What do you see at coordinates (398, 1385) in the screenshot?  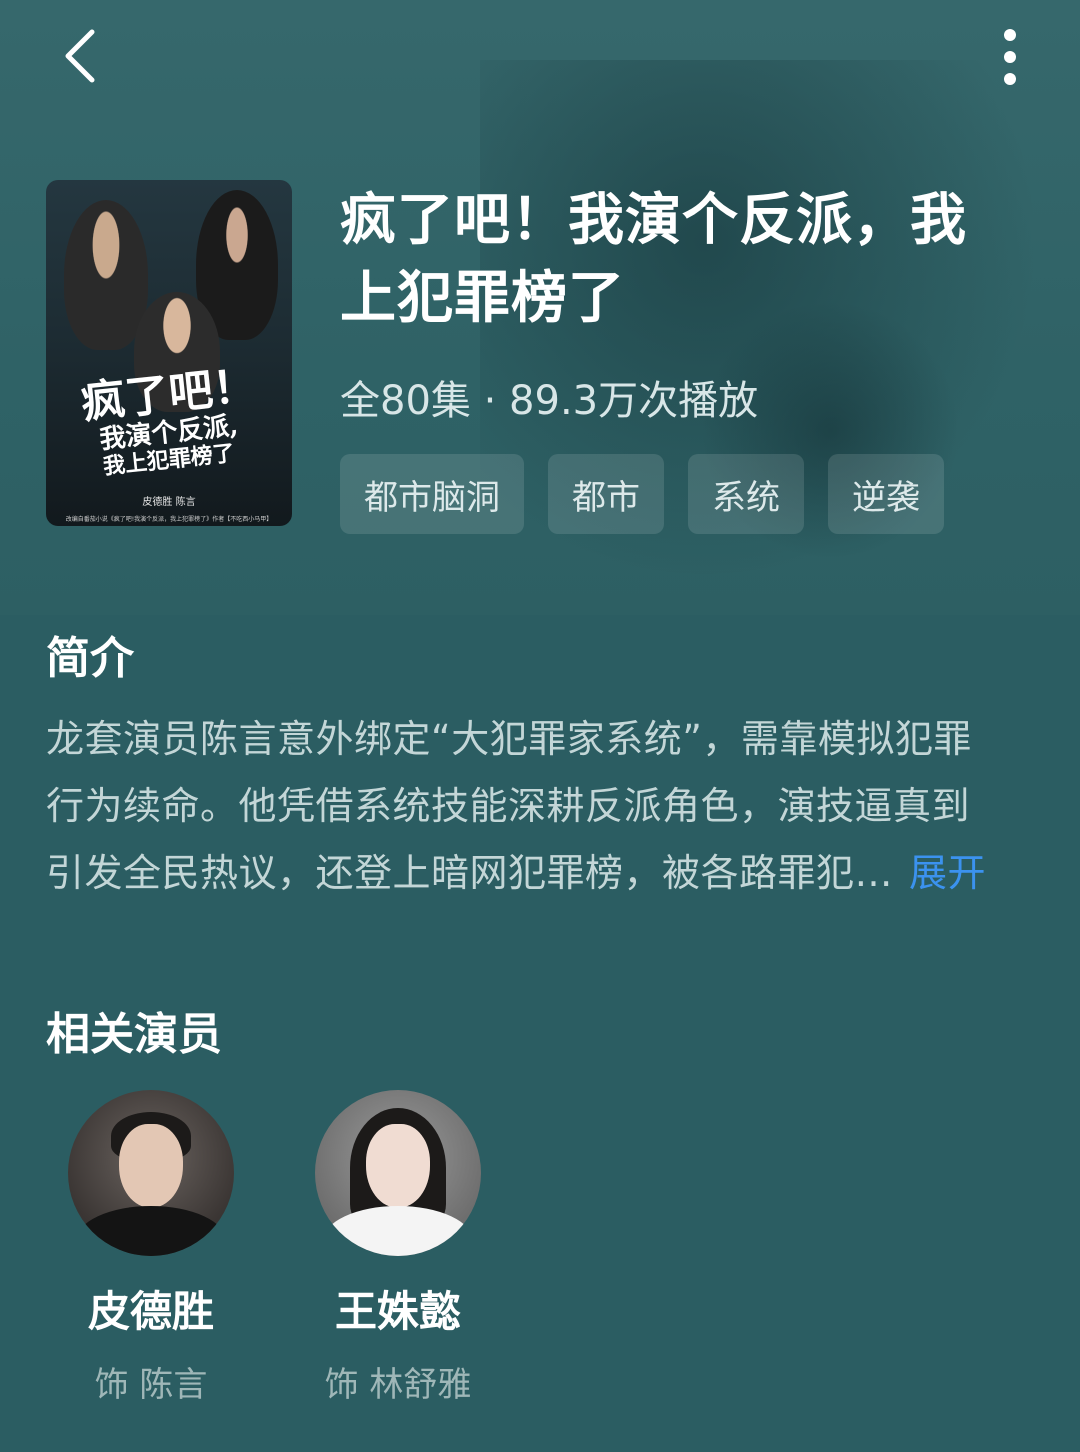 I see `actor-role: 饰 林舒雅` at bounding box center [398, 1385].